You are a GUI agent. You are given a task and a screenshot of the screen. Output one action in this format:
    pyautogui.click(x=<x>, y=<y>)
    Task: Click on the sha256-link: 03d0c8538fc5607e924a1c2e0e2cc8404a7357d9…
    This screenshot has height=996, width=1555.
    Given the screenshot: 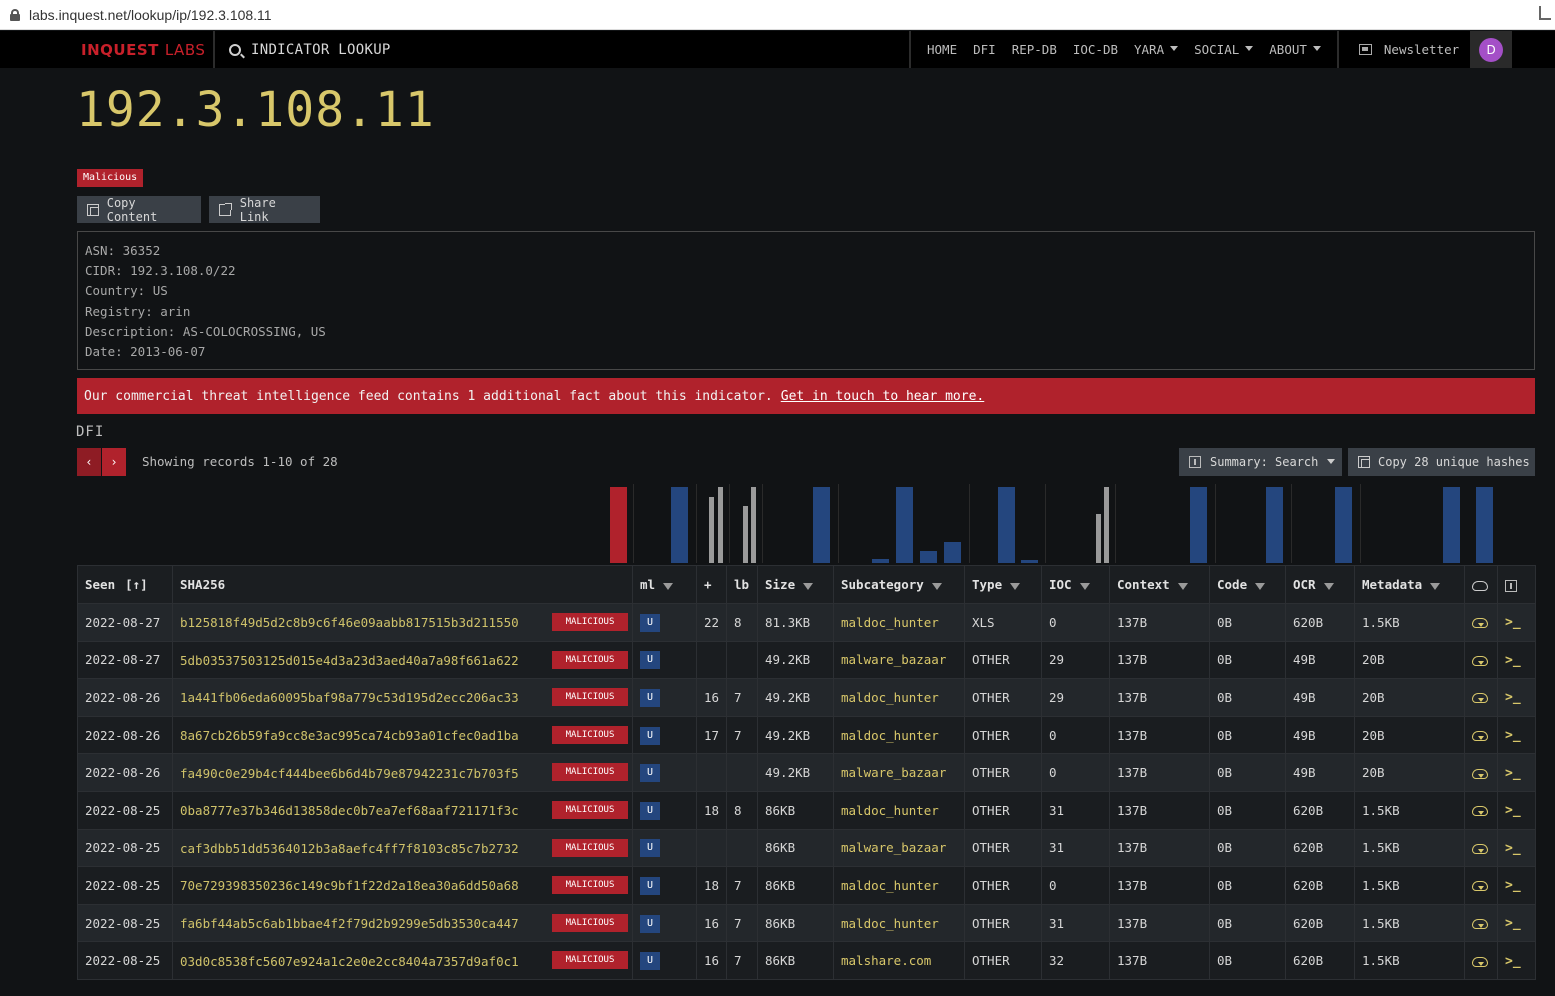 What is the action you would take?
    pyautogui.click(x=362, y=961)
    